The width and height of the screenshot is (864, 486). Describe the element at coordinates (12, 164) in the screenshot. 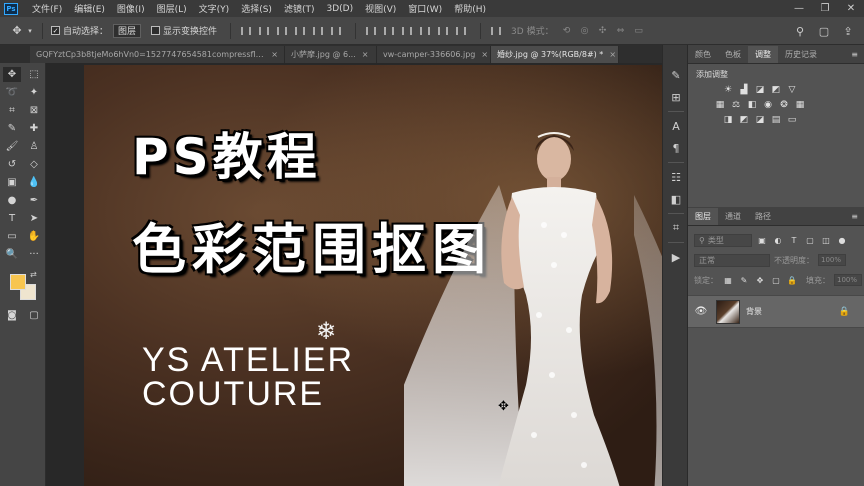

I see `history-brush-tool-icon: ↺` at that location.